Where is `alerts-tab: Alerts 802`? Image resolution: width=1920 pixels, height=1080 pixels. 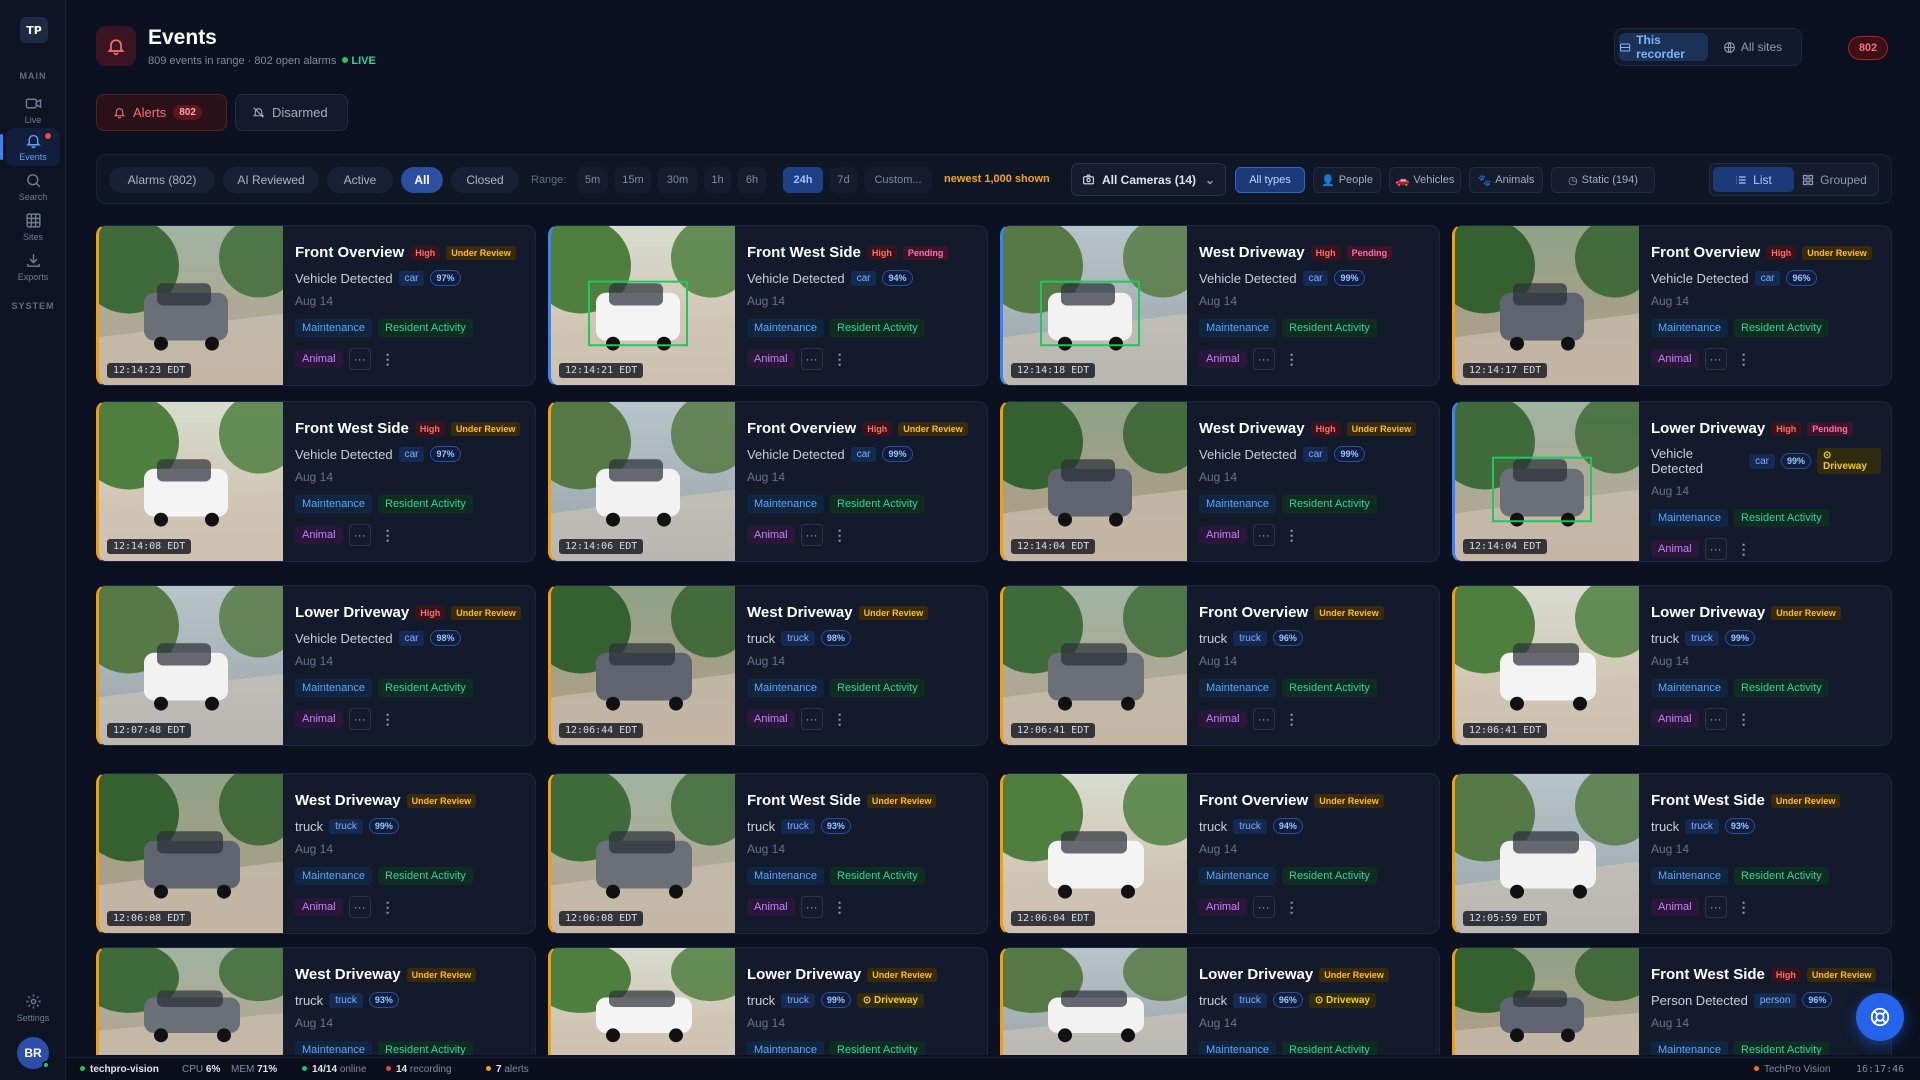
alerts-tab: Alerts 802 is located at coordinates (161, 112).